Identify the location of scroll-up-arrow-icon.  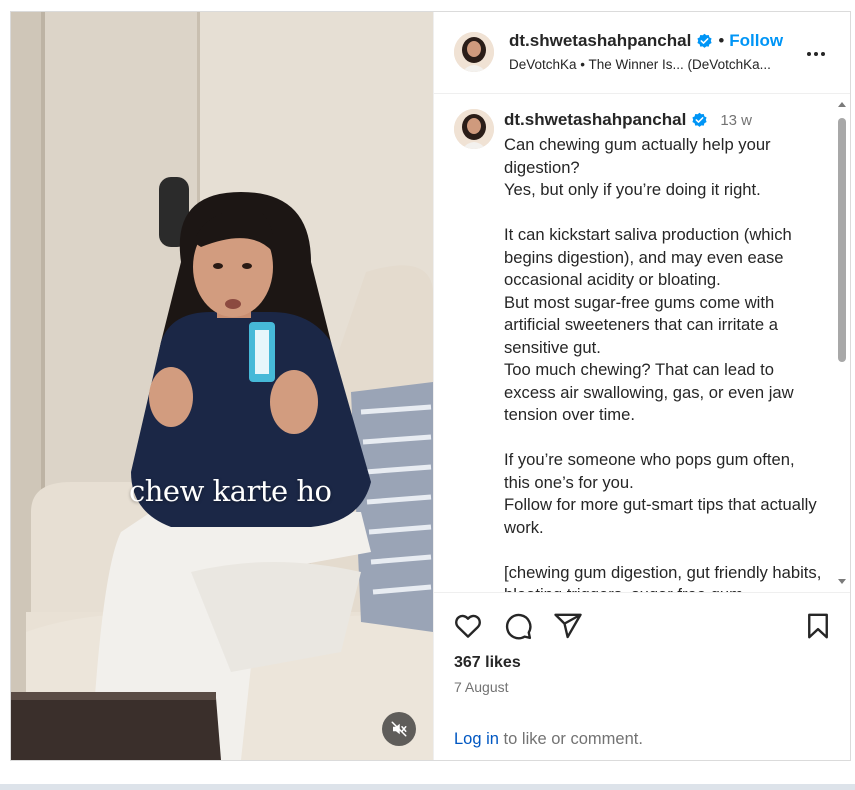
(842, 104).